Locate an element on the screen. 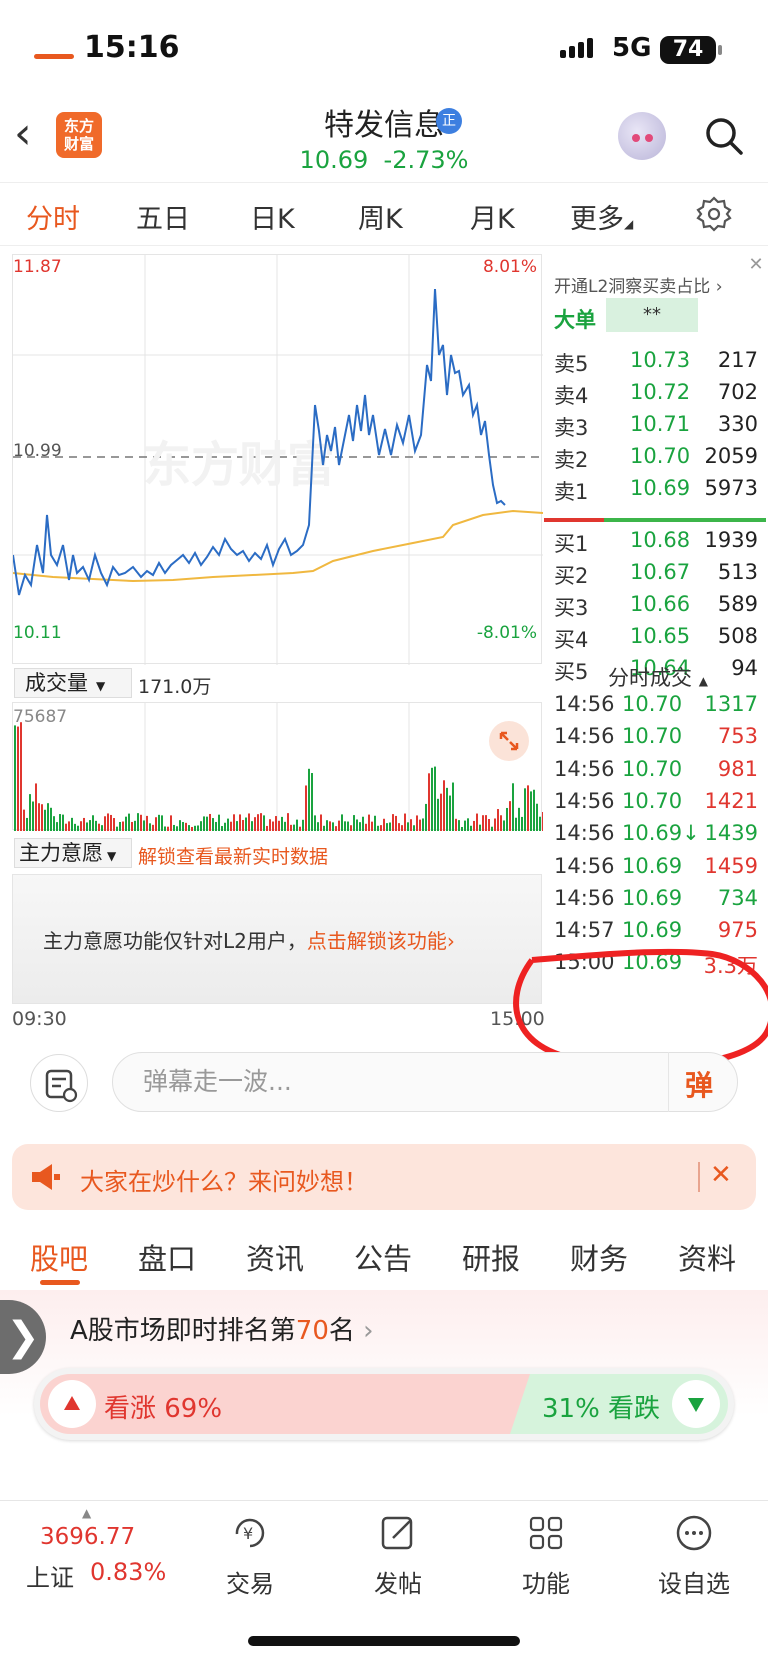 The width and height of the screenshot is (768, 1663). tab-guba: 股吧 is located at coordinates (59, 1257).